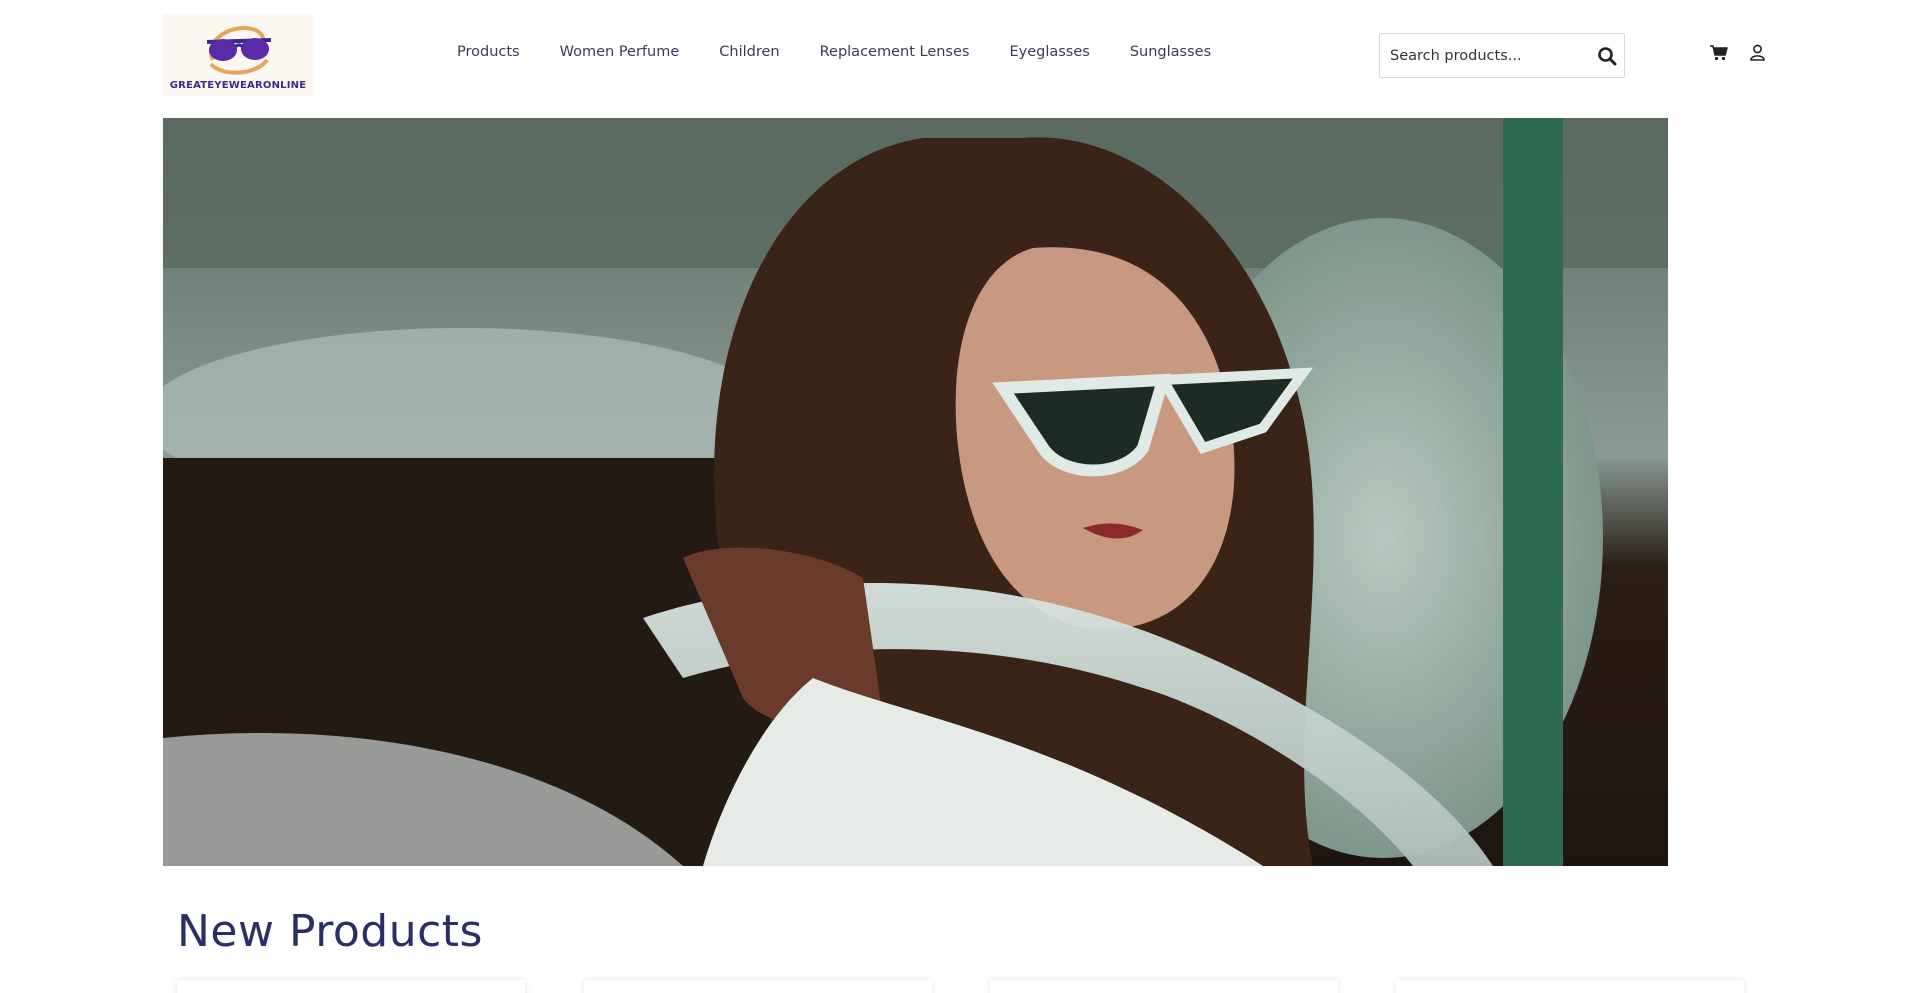 Image resolution: width=1920 pixels, height=993 pixels. Describe the element at coordinates (239, 50) in the screenshot. I see `sunglasses-logo-icon` at that location.